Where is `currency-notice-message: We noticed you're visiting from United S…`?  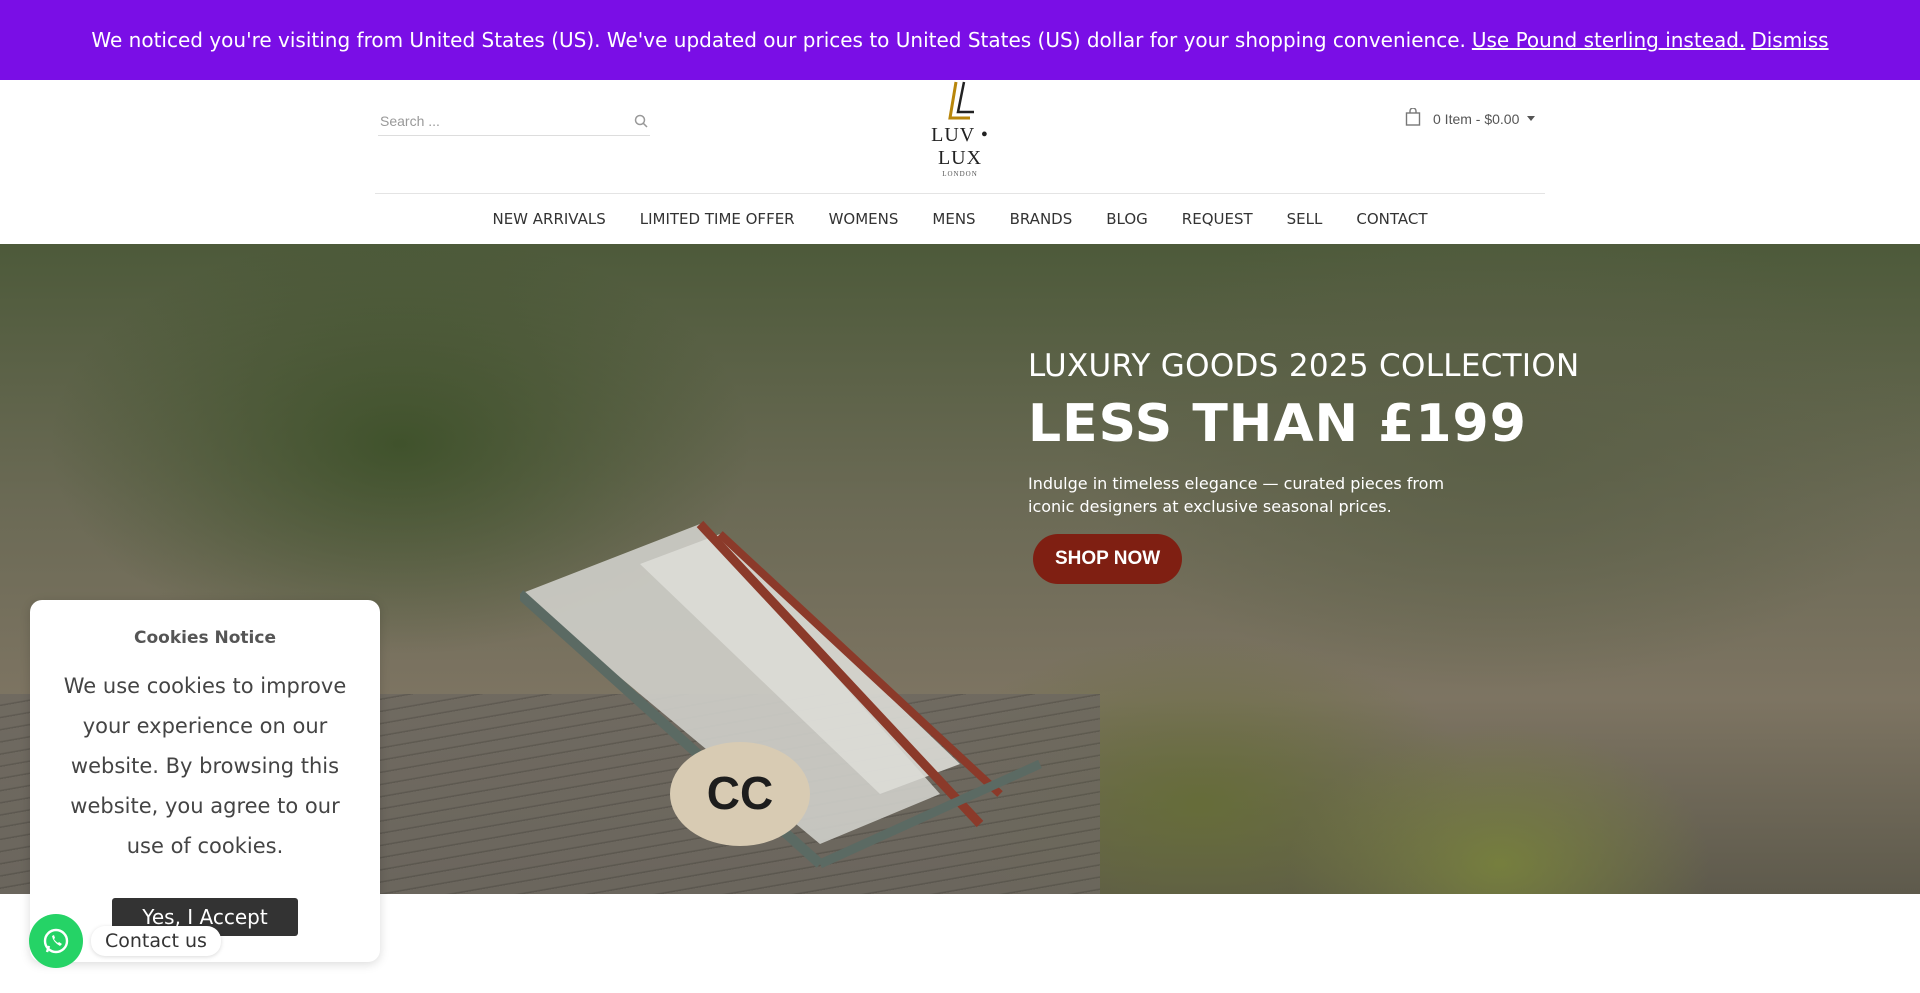
currency-notice-message: We noticed you're visiting from United S… is located at coordinates (778, 40).